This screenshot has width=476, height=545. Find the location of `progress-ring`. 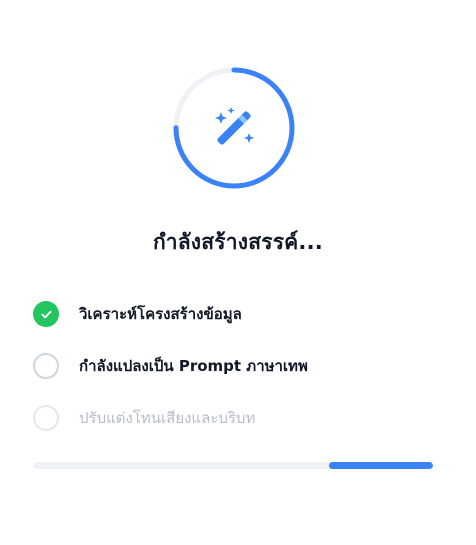

progress-ring is located at coordinates (234, 128).